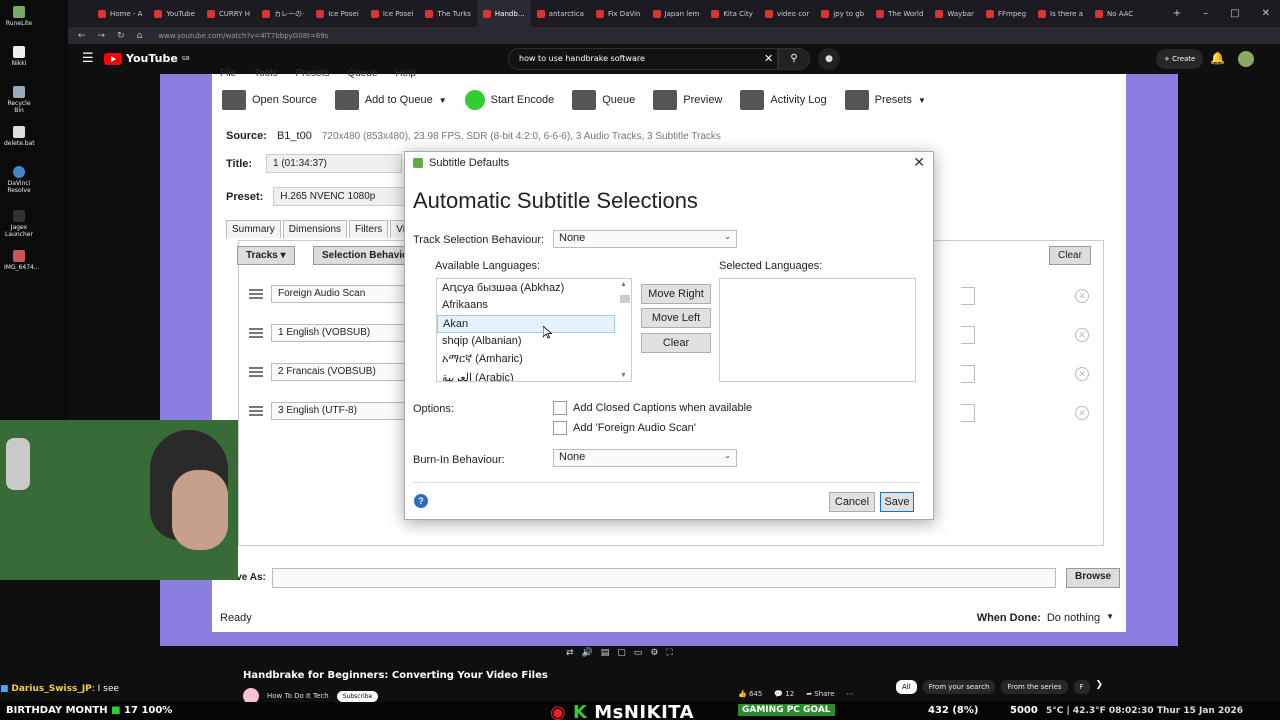 The image size is (1280, 720). What do you see at coordinates (19, 224) in the screenshot?
I see `desktop-icon-jagex: Jagex Launcher` at bounding box center [19, 224].